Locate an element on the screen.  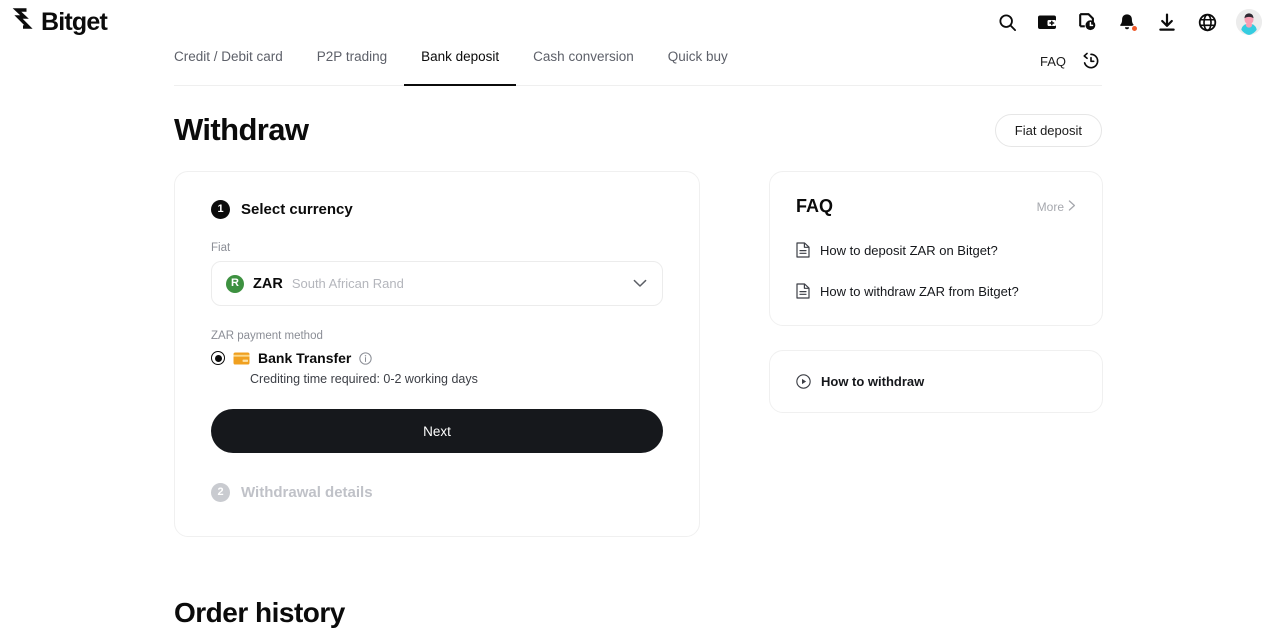
faq-more-link: More is located at coordinates (1056, 207).